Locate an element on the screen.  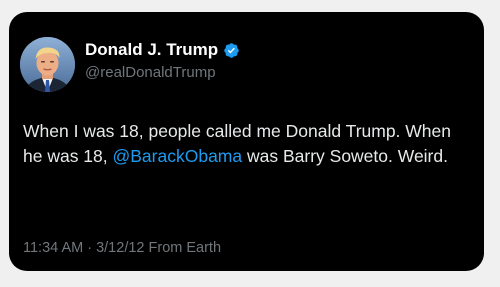
verified-badge-icon is located at coordinates (231, 50).